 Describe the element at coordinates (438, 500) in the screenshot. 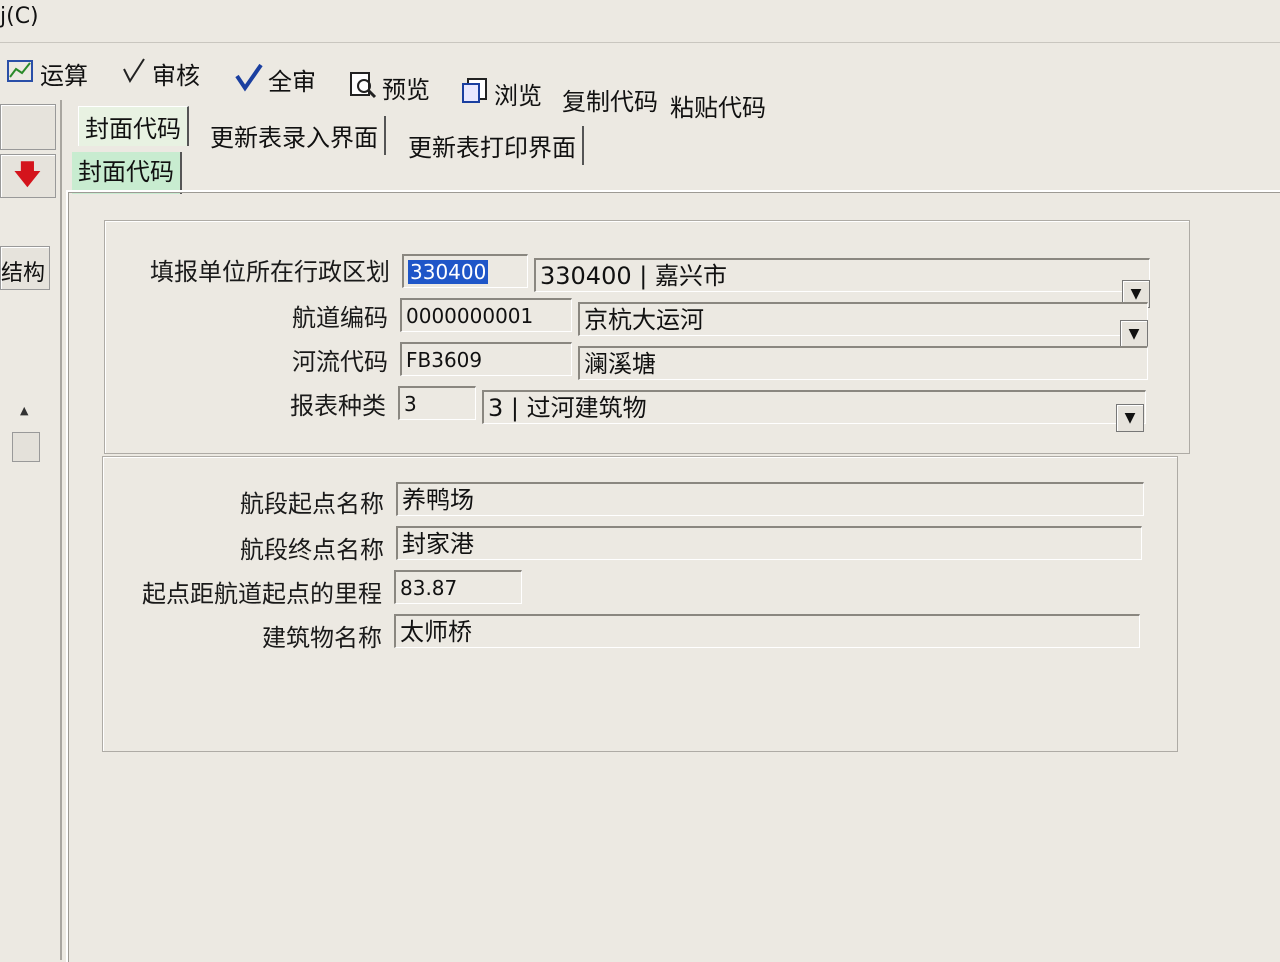

I see `start-name-value: 养鸭场` at that location.